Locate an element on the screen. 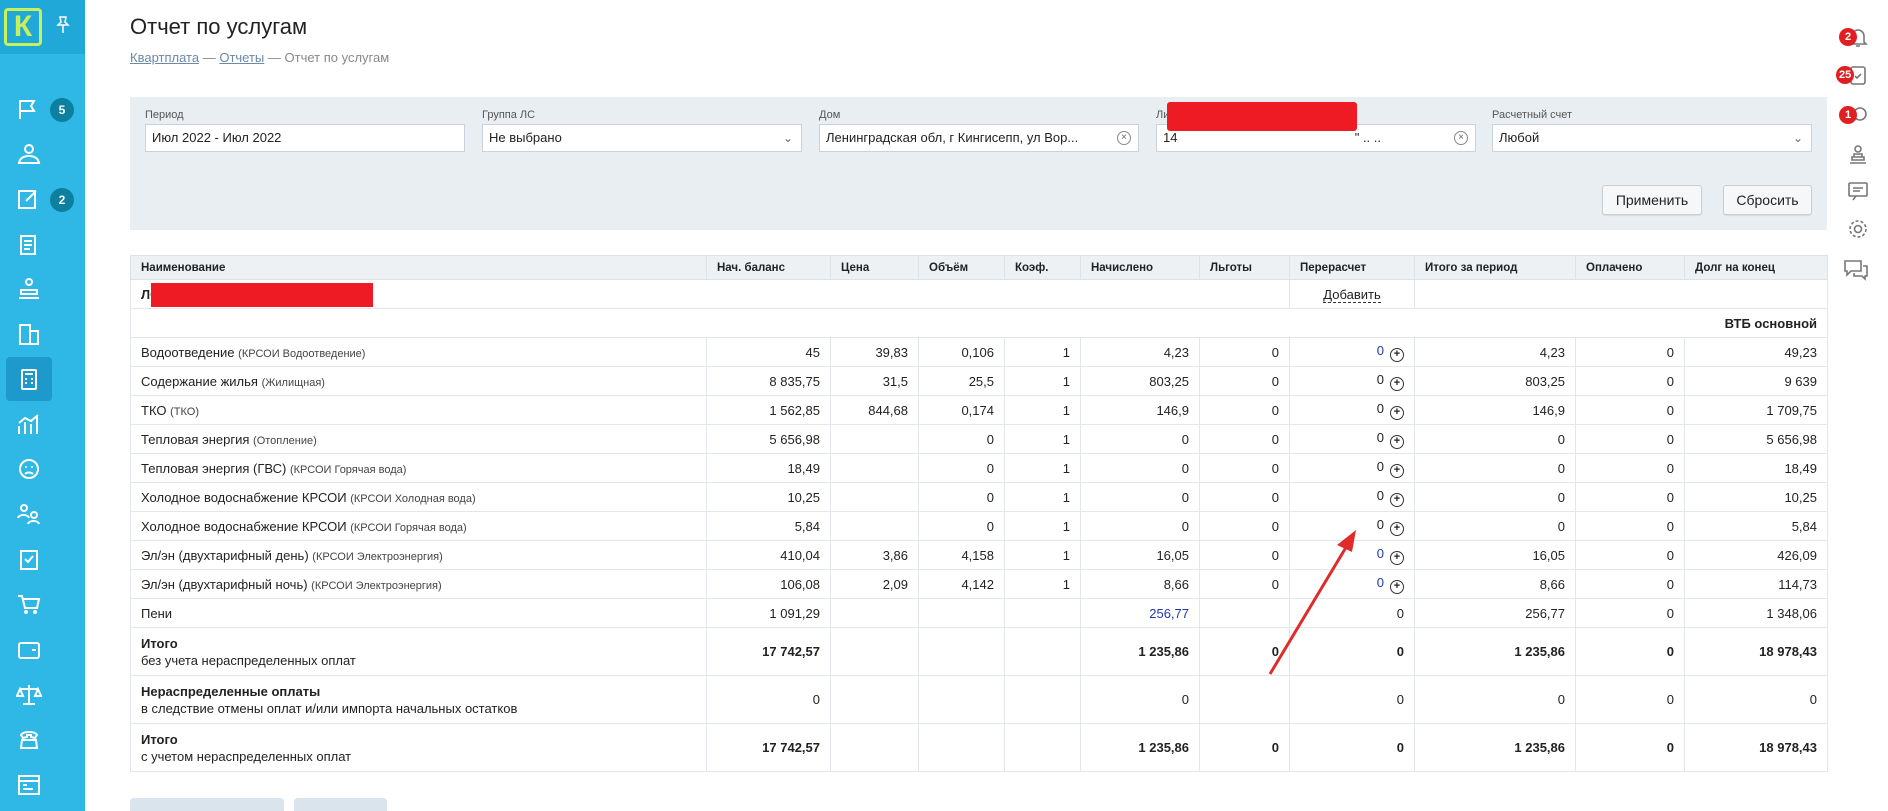  column-header: Долг на конец is located at coordinates (1756, 267).